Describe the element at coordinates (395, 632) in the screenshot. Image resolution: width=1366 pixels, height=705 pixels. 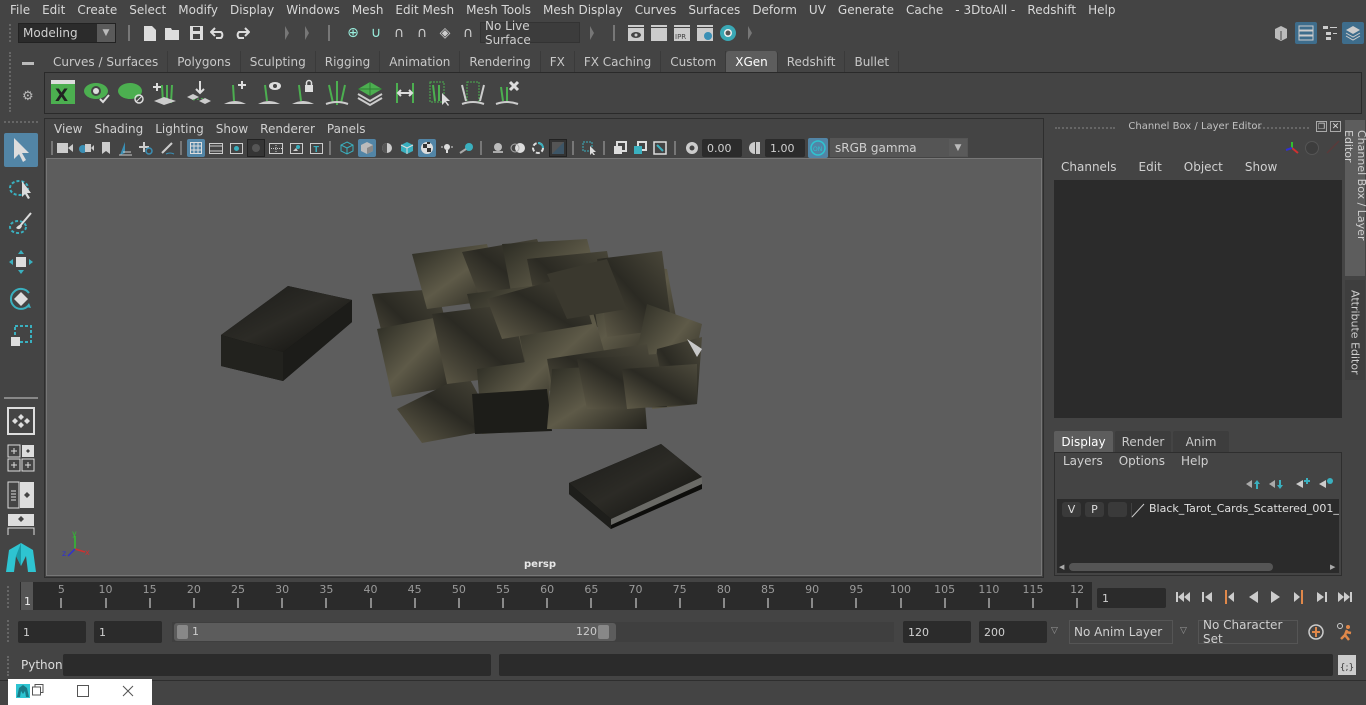
I see `range-slider: 1 120` at that location.